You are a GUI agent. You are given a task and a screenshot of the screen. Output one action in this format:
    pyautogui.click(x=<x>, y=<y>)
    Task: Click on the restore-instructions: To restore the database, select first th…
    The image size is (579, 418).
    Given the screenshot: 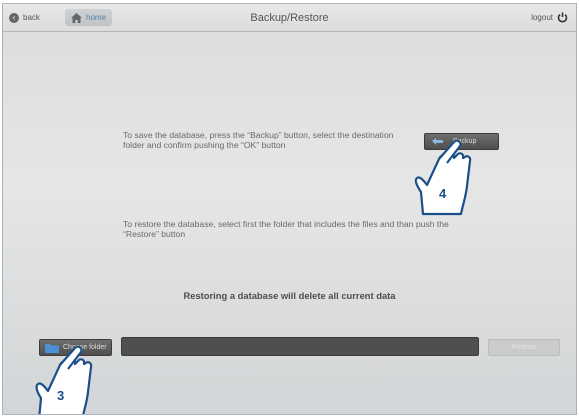 What is the action you would take?
    pyautogui.click(x=286, y=229)
    